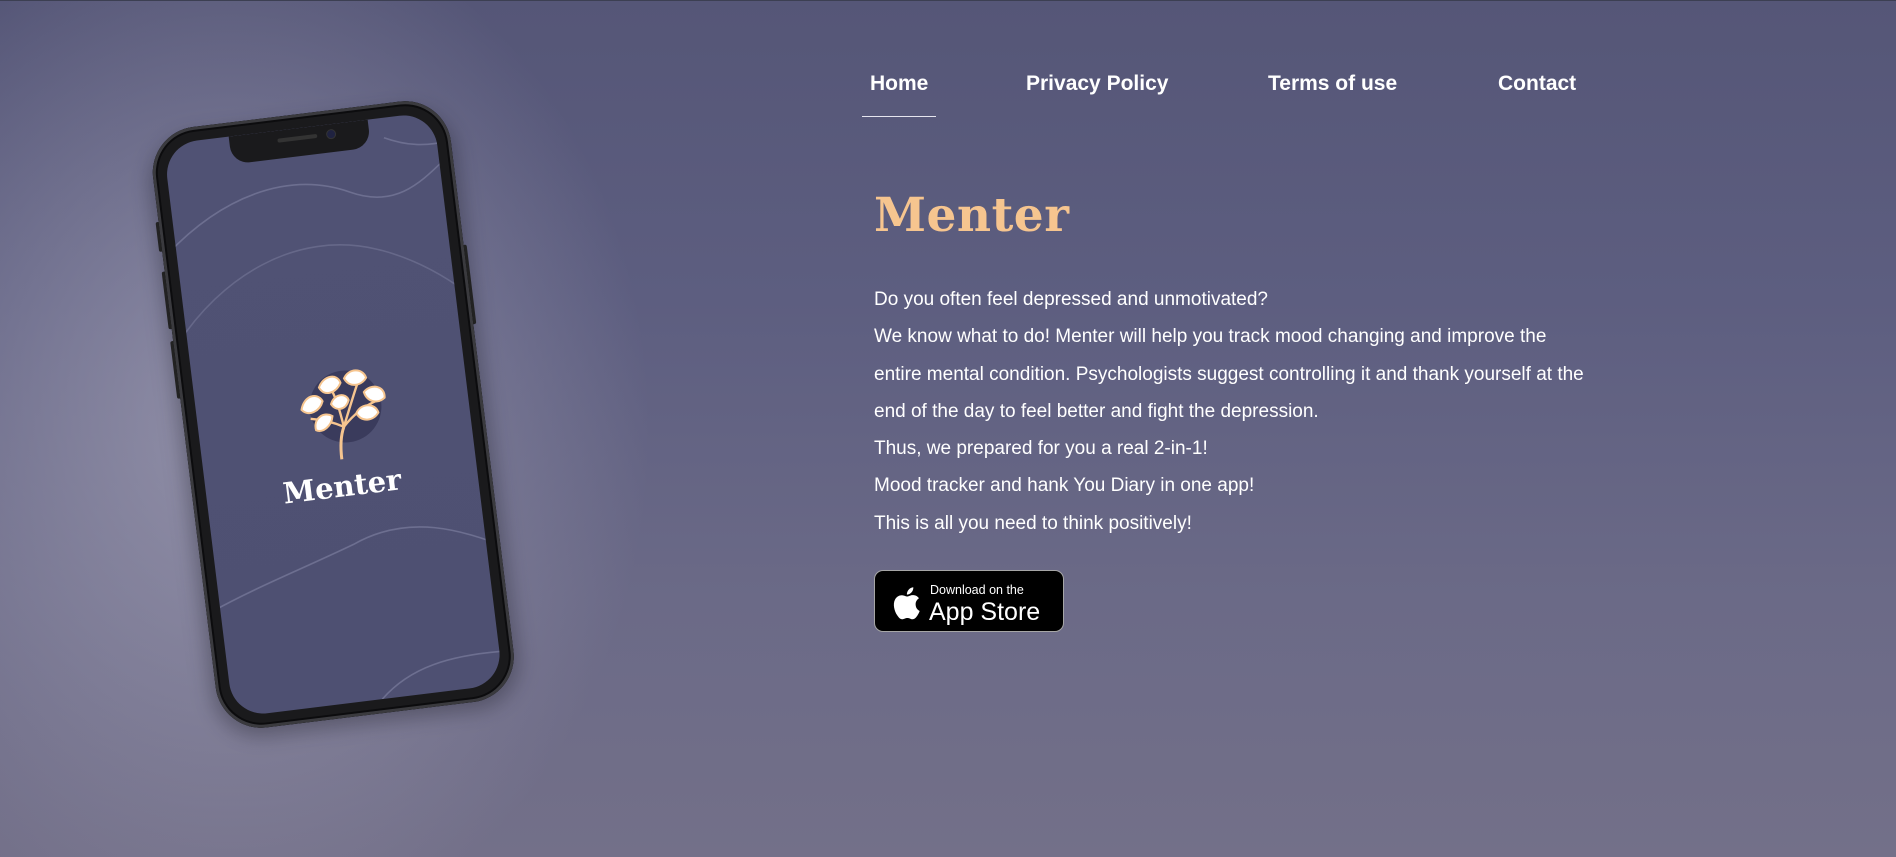 The width and height of the screenshot is (1896, 857). What do you see at coordinates (906, 603) in the screenshot?
I see `apple-icon` at bounding box center [906, 603].